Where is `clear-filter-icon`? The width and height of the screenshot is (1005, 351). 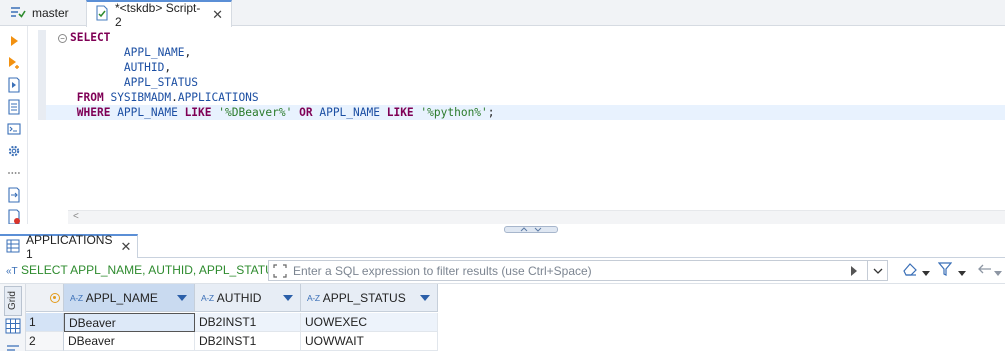
clear-filter-icon is located at coordinates (910, 270).